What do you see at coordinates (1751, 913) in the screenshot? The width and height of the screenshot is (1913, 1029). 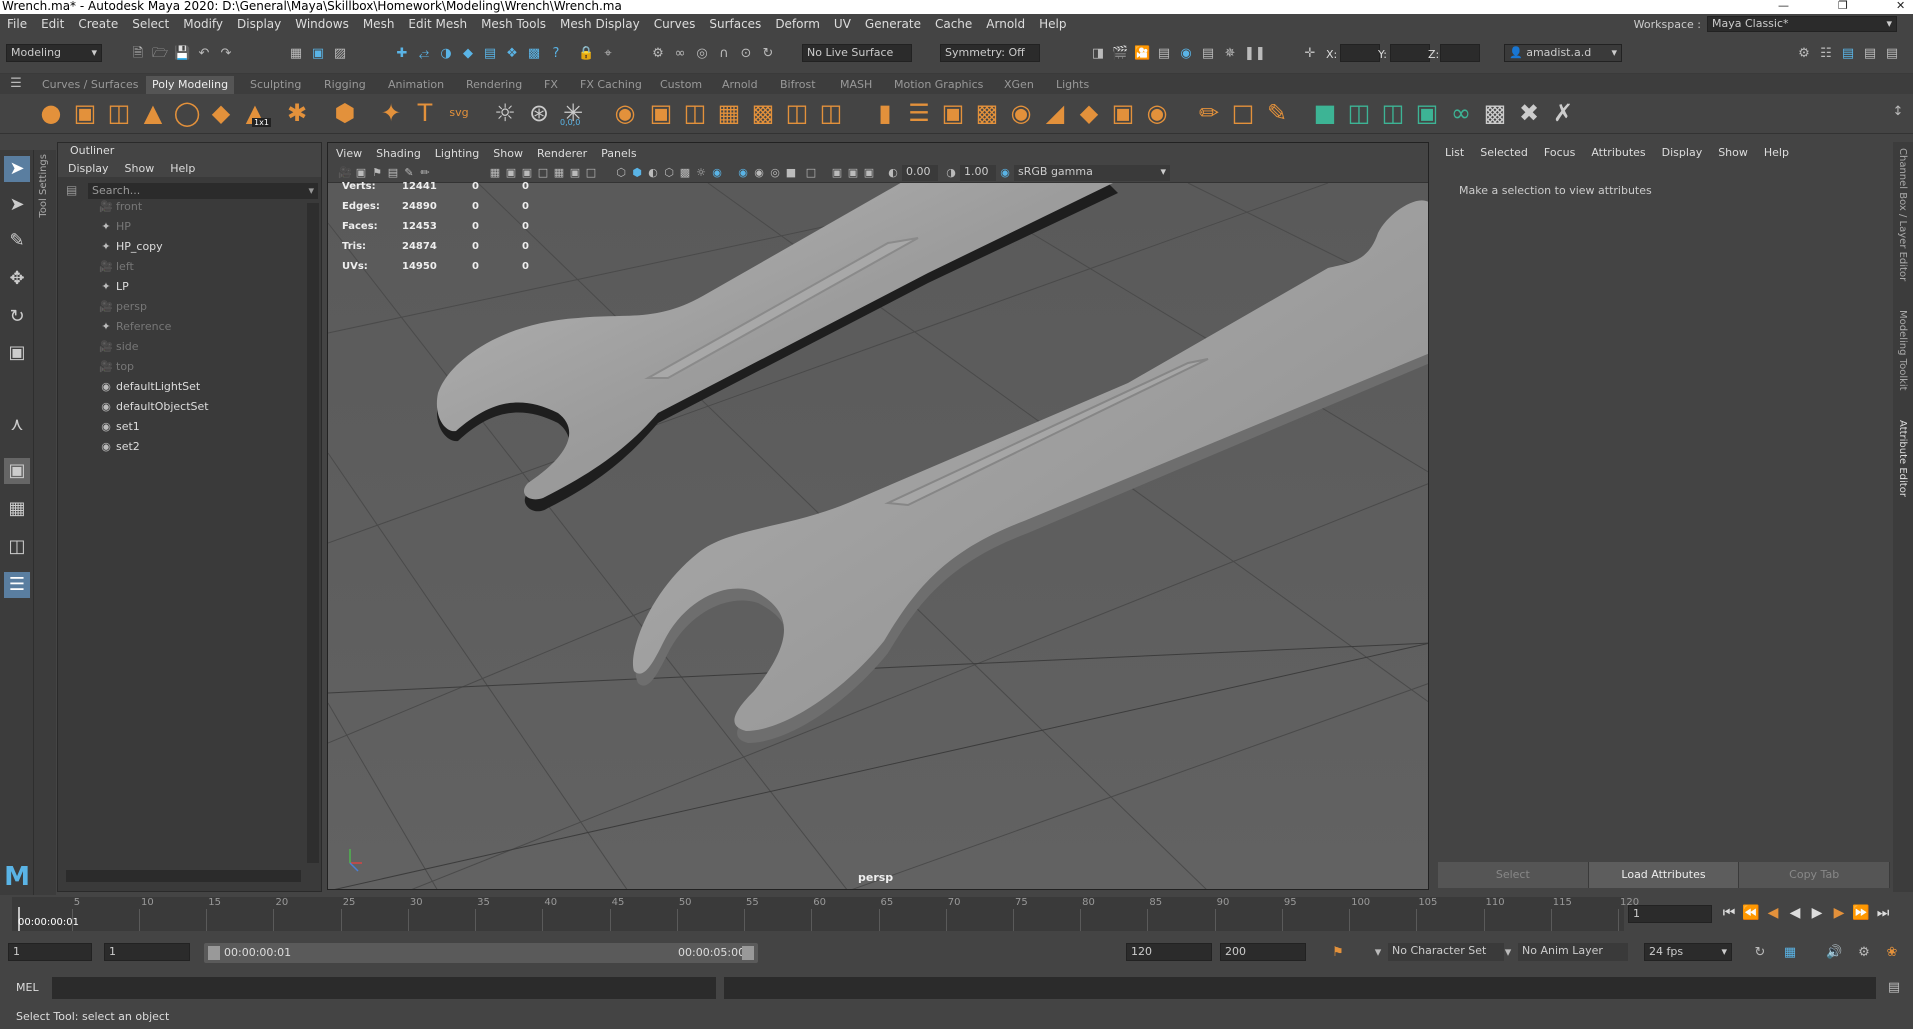 I see `step-back-key-icon: ⏪` at bounding box center [1751, 913].